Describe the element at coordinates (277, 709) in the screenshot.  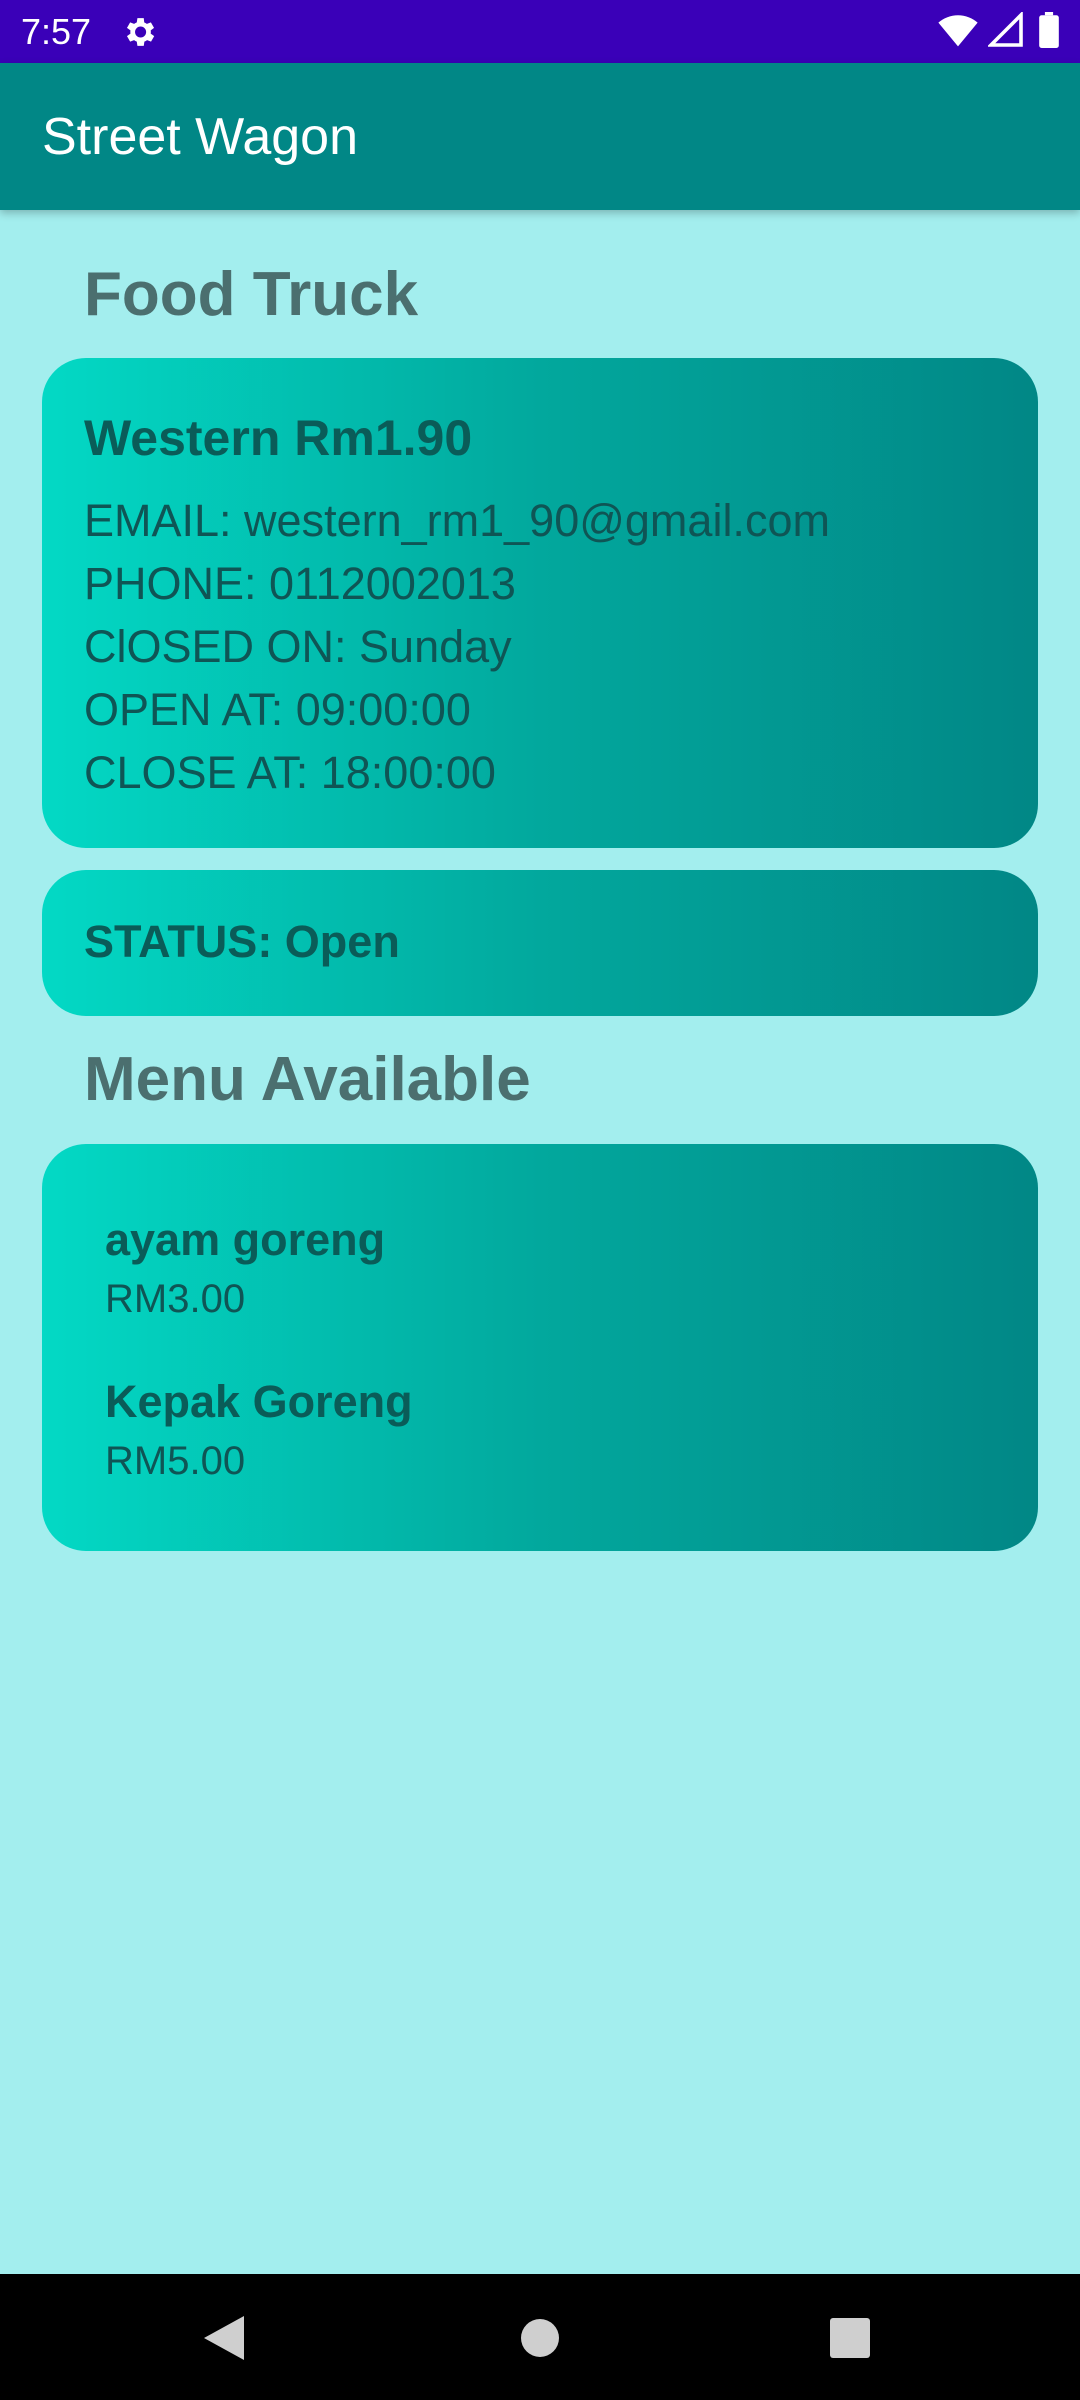
I see `truck-open-at: OPEN AT: 09:00:00` at that location.